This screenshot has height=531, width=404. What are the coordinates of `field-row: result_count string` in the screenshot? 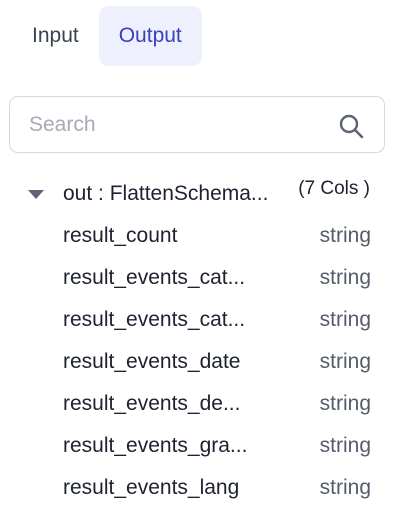 It's located at (217, 236).